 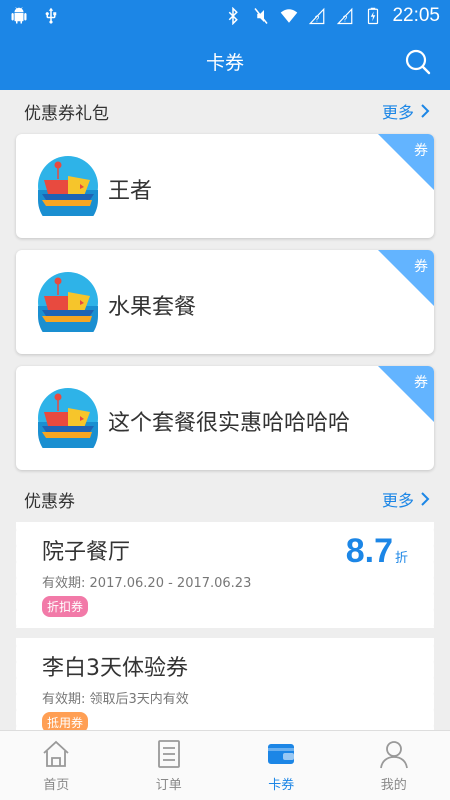 What do you see at coordinates (115, 668) in the screenshot?
I see `coupon-name: 李白3天体验券` at bounding box center [115, 668].